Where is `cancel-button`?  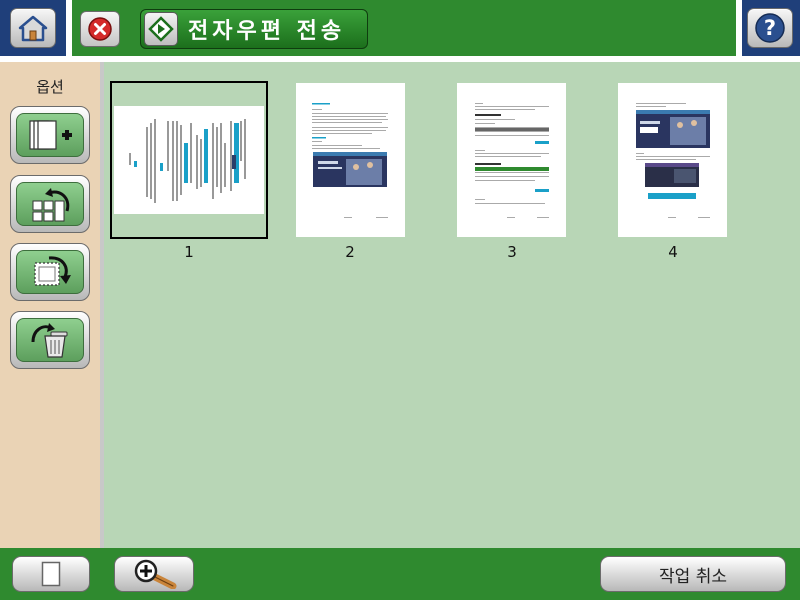 cancel-button is located at coordinates (100, 29).